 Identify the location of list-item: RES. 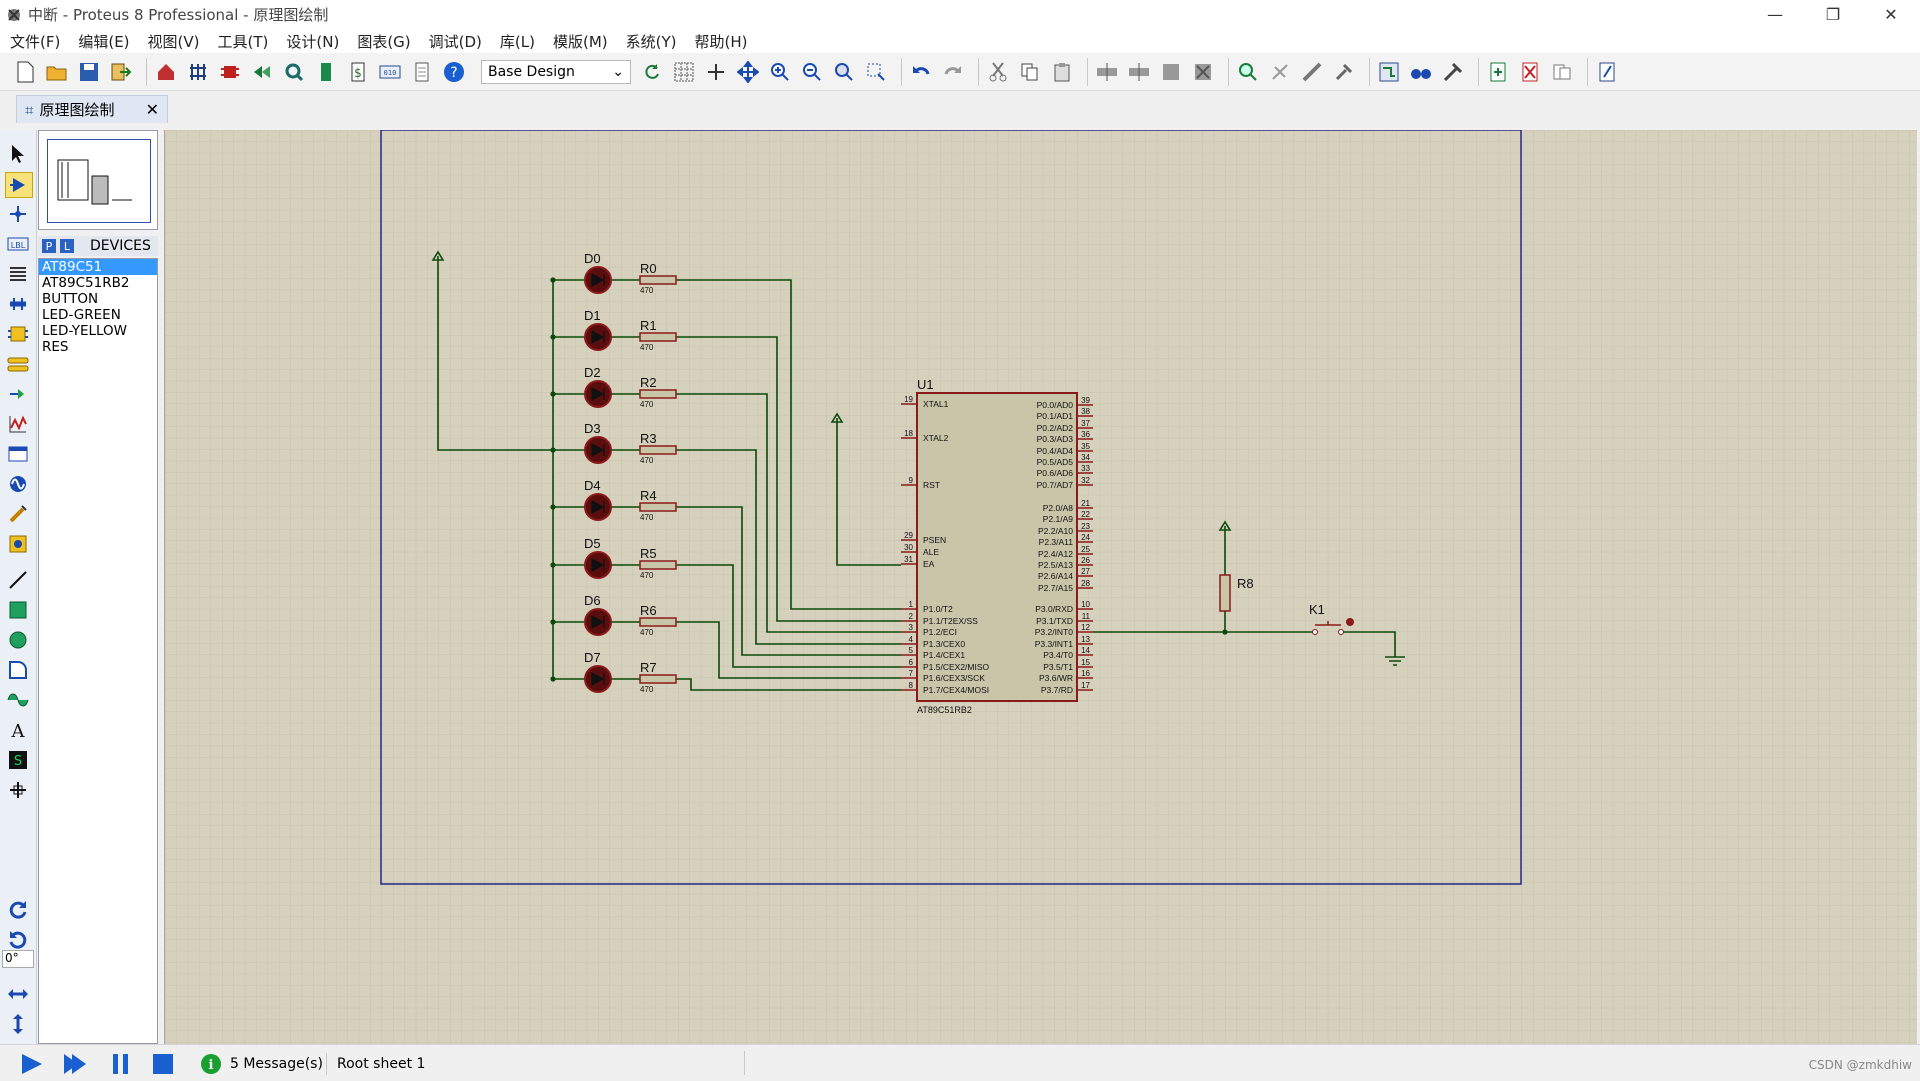
(98, 347).